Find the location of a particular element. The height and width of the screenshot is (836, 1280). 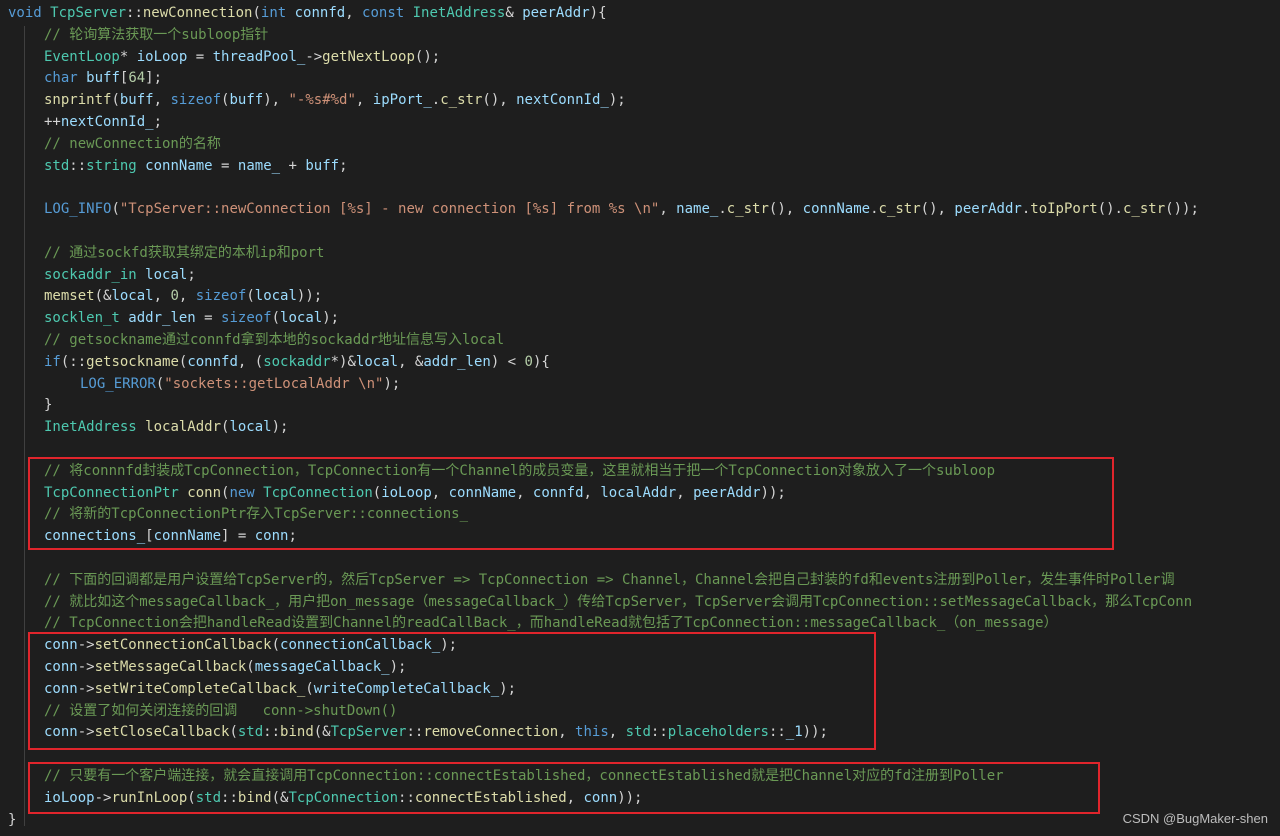

code-token: (). is located at coordinates (1110, 209).